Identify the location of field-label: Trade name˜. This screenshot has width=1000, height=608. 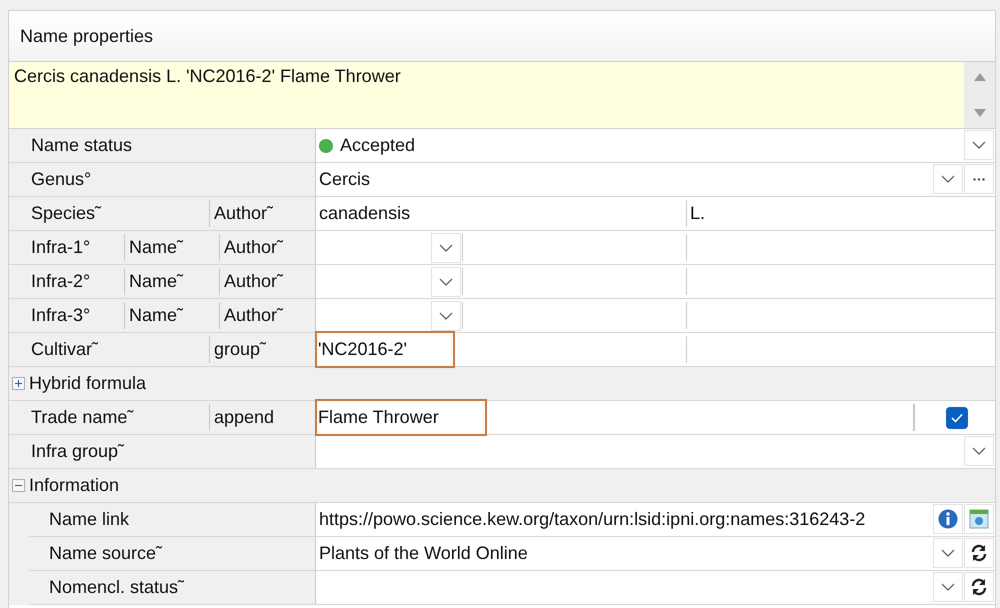
(82, 417).